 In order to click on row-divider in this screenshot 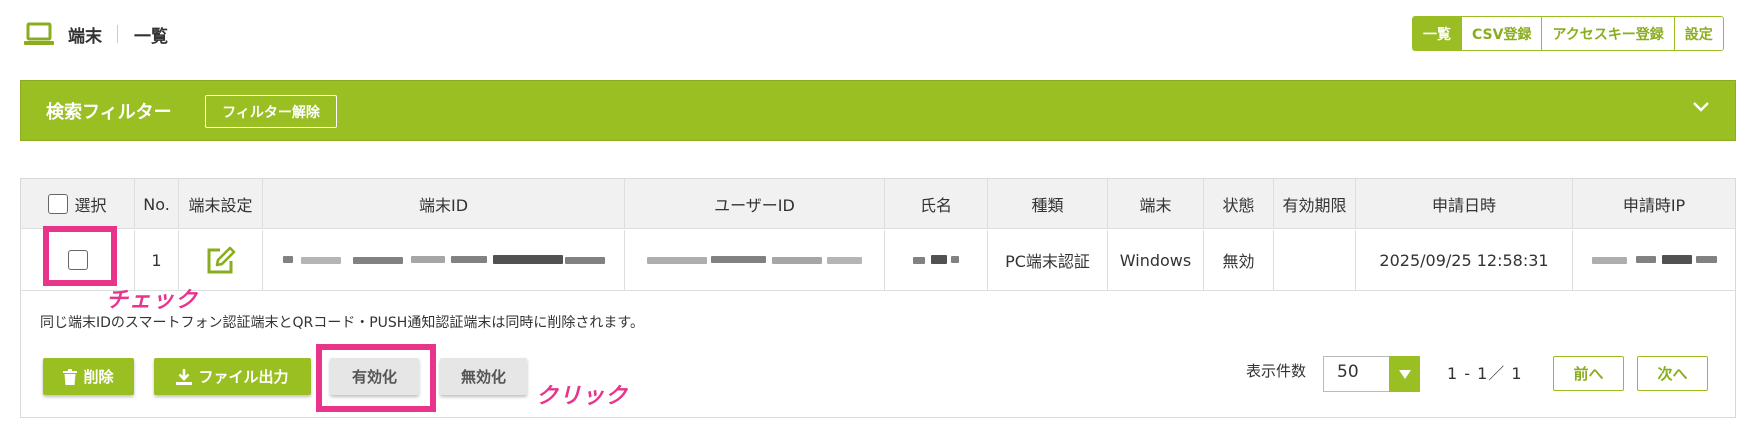, I will do `click(878, 290)`.